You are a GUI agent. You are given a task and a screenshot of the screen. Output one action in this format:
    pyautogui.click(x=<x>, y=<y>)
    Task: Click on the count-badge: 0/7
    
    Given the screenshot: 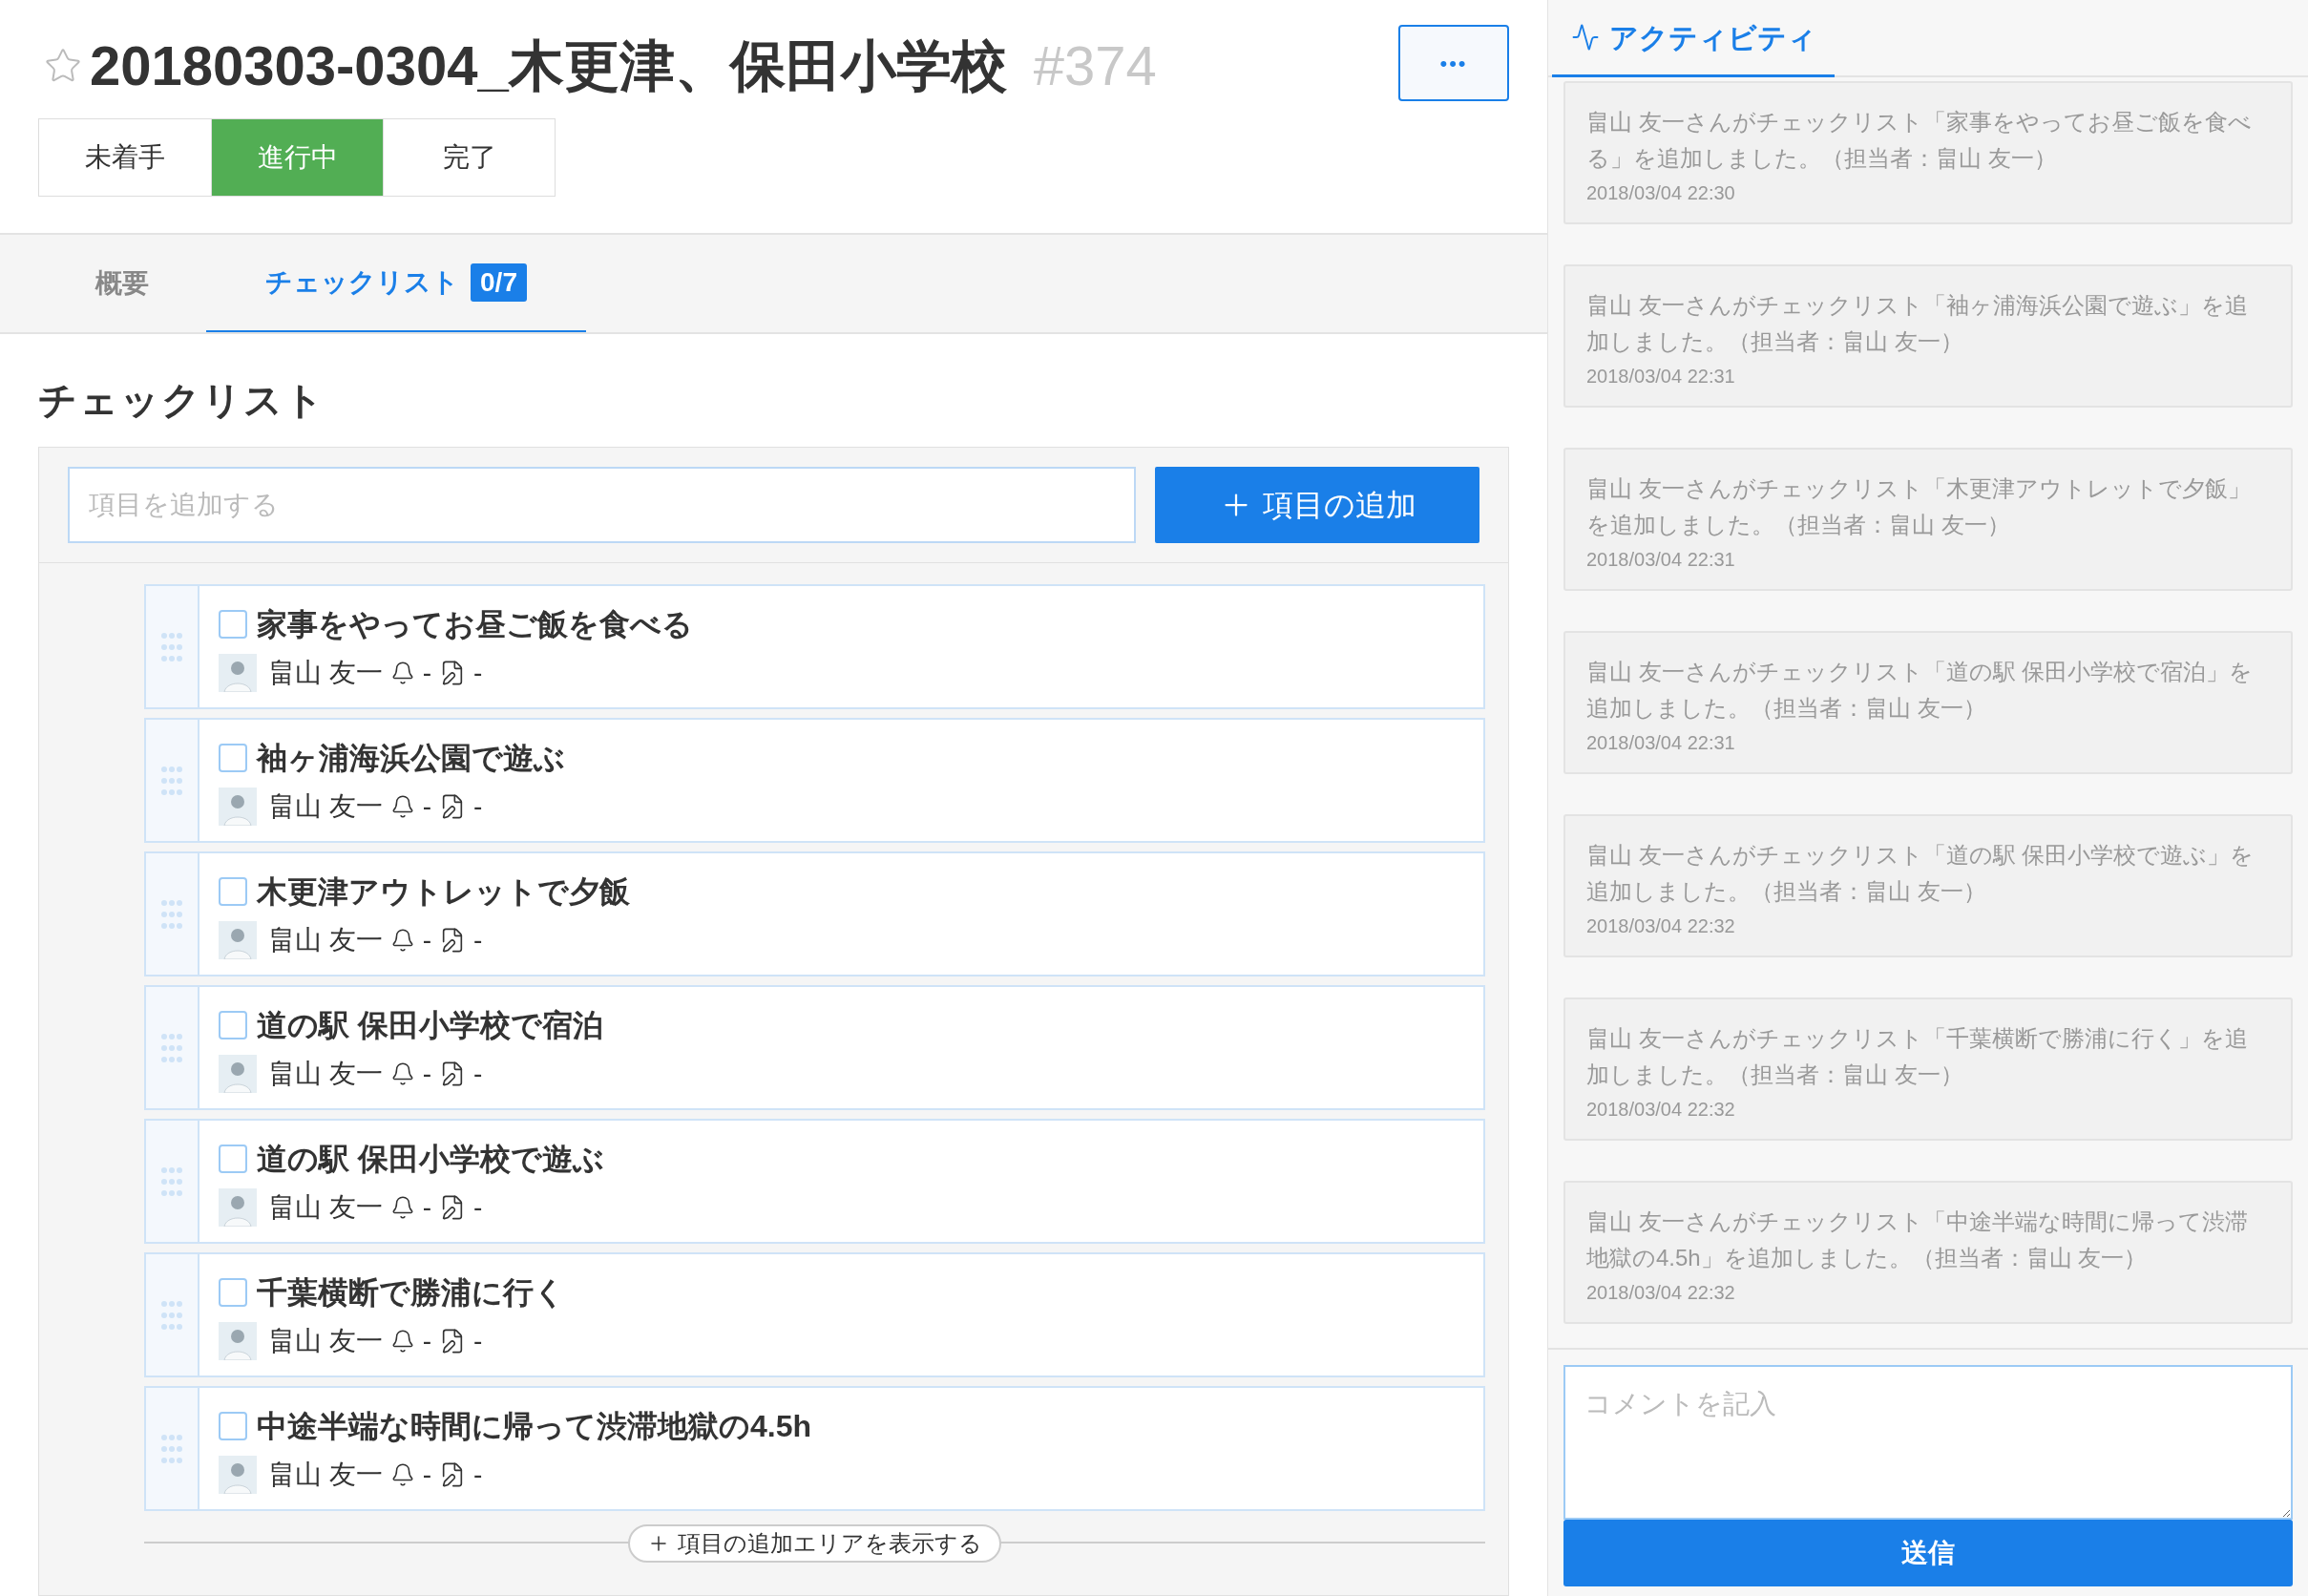 What is the action you would take?
    pyautogui.click(x=499, y=282)
    